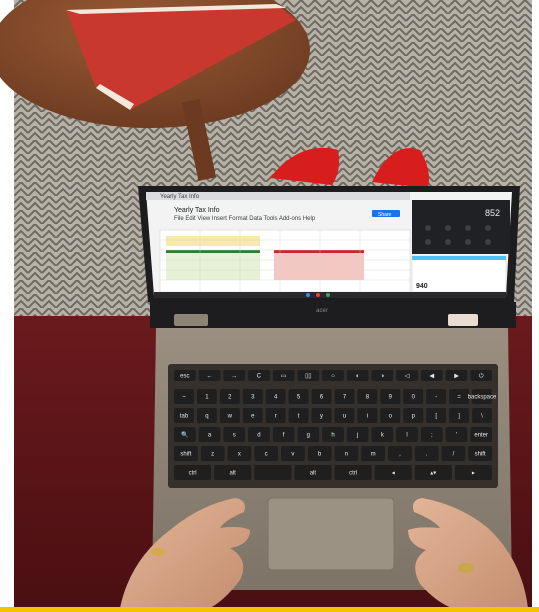 This screenshot has height=612, width=539. Describe the element at coordinates (269, 609) in the screenshot. I see `bottom-accent-bar` at that location.